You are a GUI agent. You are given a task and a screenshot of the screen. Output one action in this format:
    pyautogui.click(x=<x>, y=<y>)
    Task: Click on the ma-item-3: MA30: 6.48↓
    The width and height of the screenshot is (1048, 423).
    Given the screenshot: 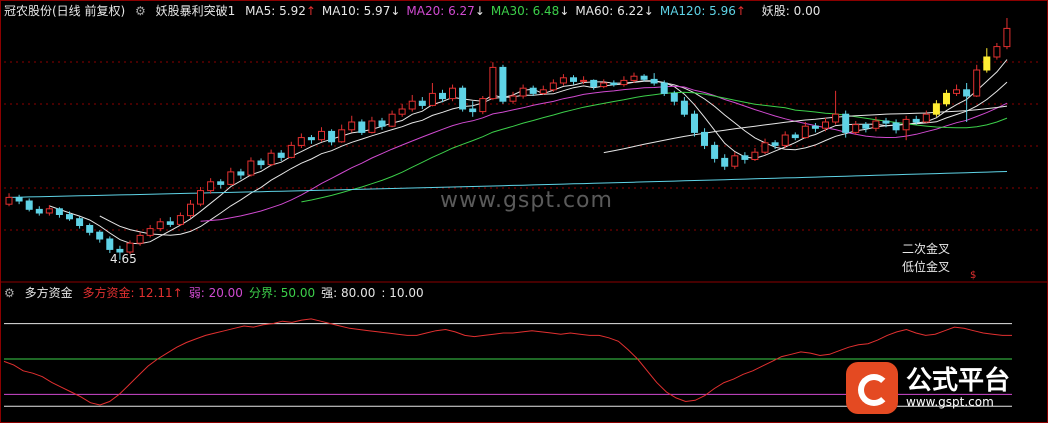 What is the action you would take?
    pyautogui.click(x=530, y=11)
    